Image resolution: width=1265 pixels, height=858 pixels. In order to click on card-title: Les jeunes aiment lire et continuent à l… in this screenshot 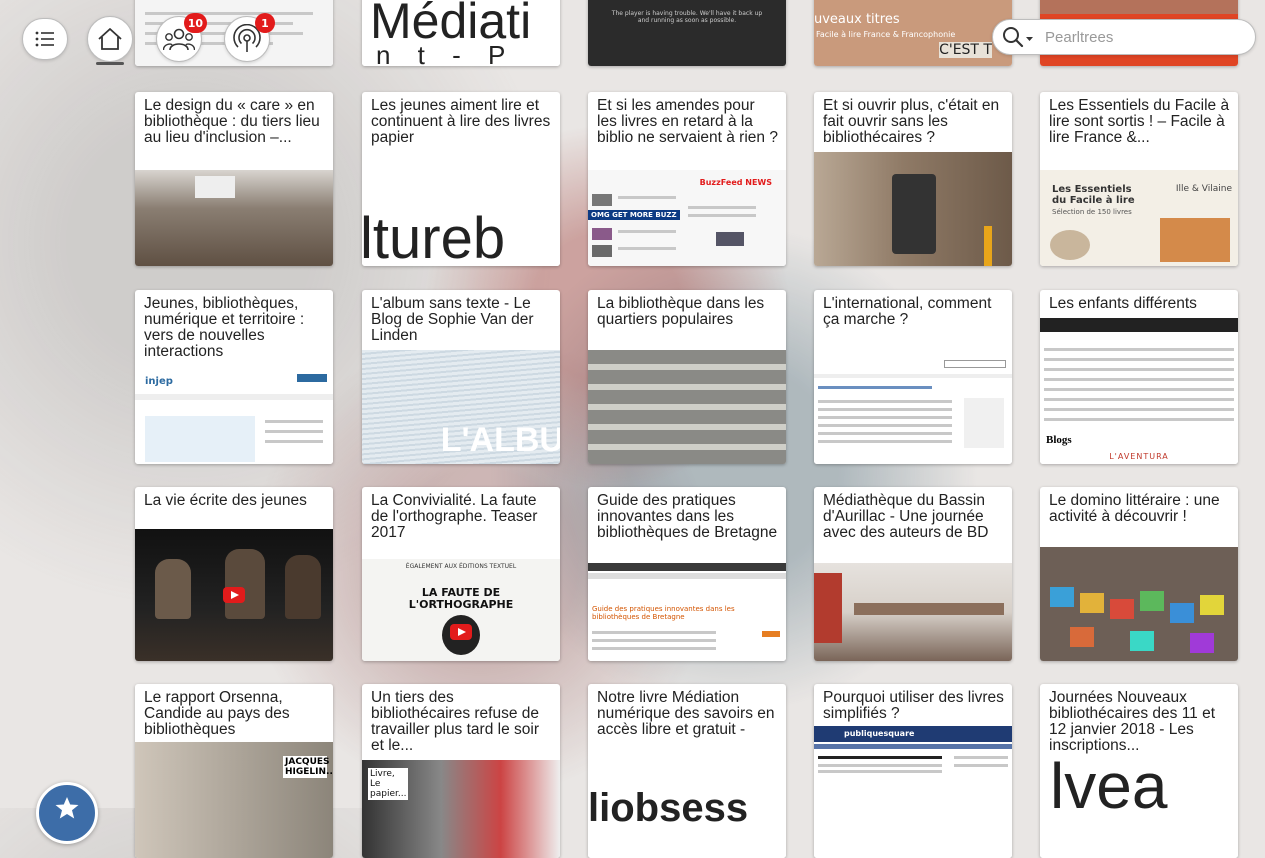, I will do `click(461, 121)`.